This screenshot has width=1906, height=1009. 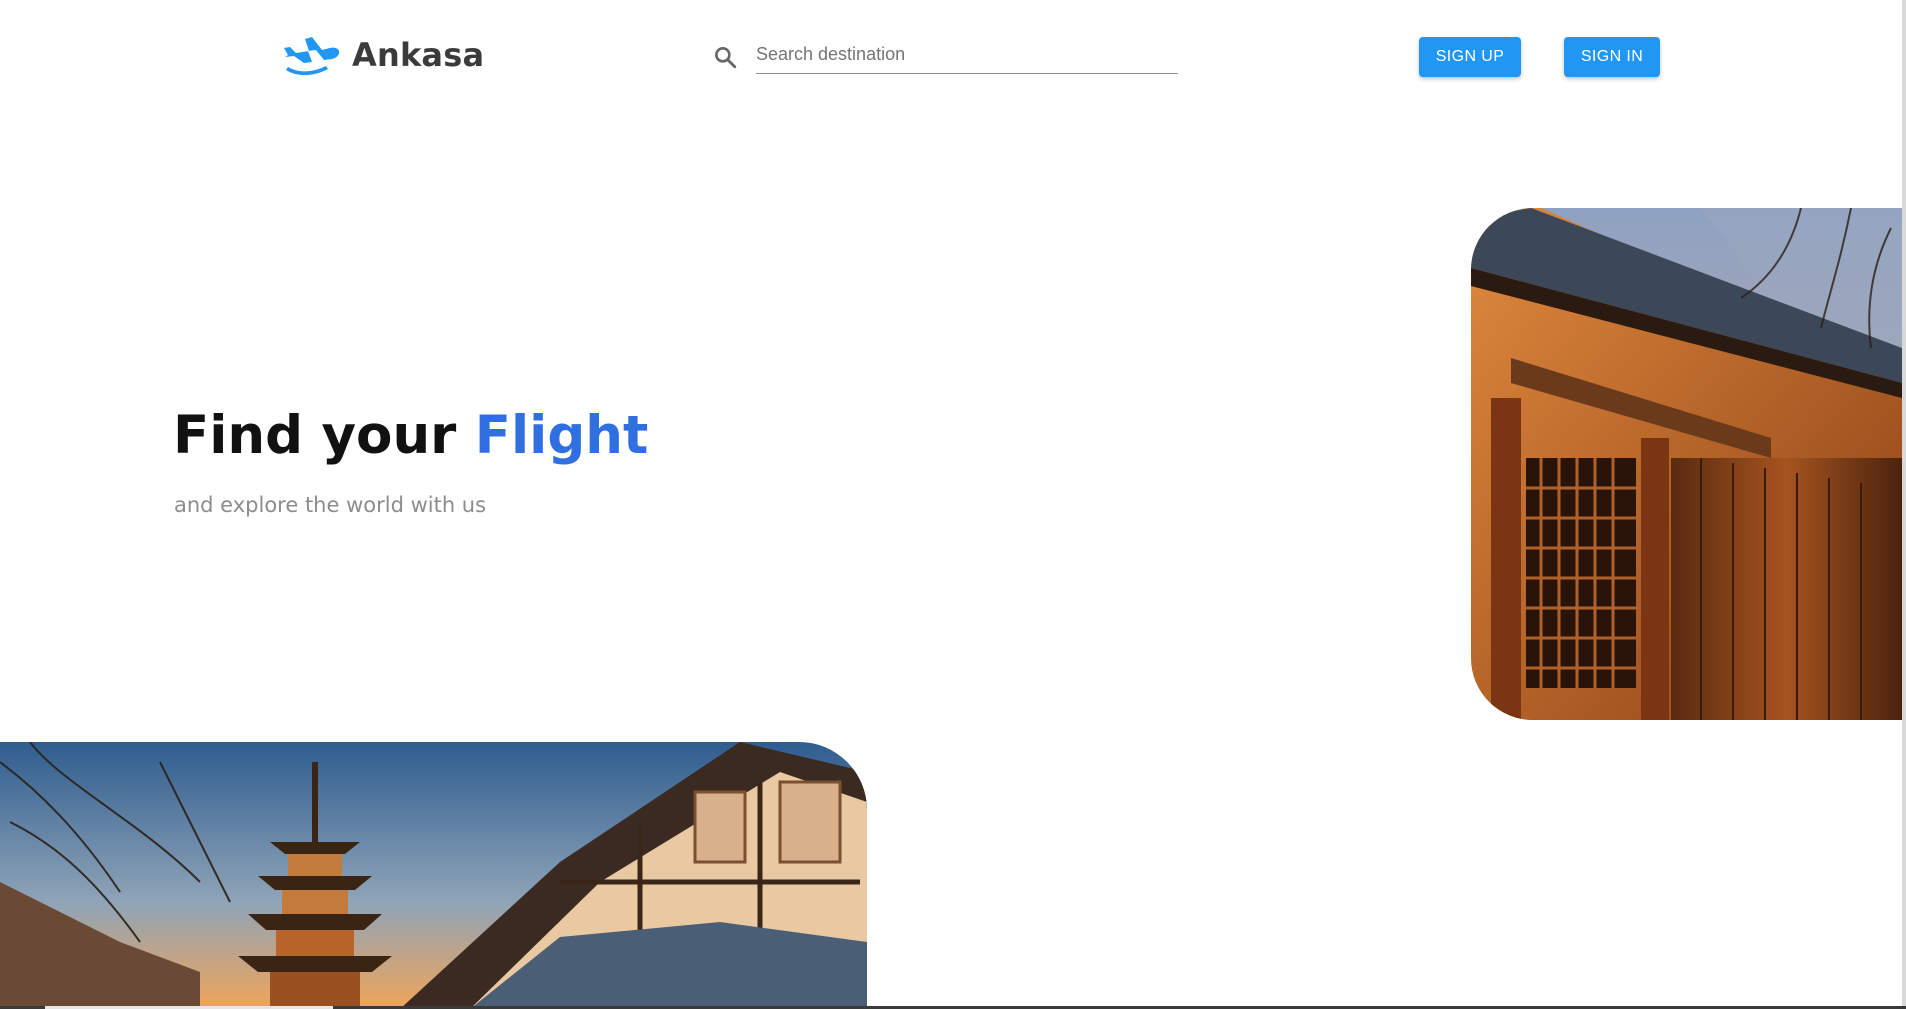 What do you see at coordinates (1904, 504) in the screenshot?
I see `page-scrollbar-edge` at bounding box center [1904, 504].